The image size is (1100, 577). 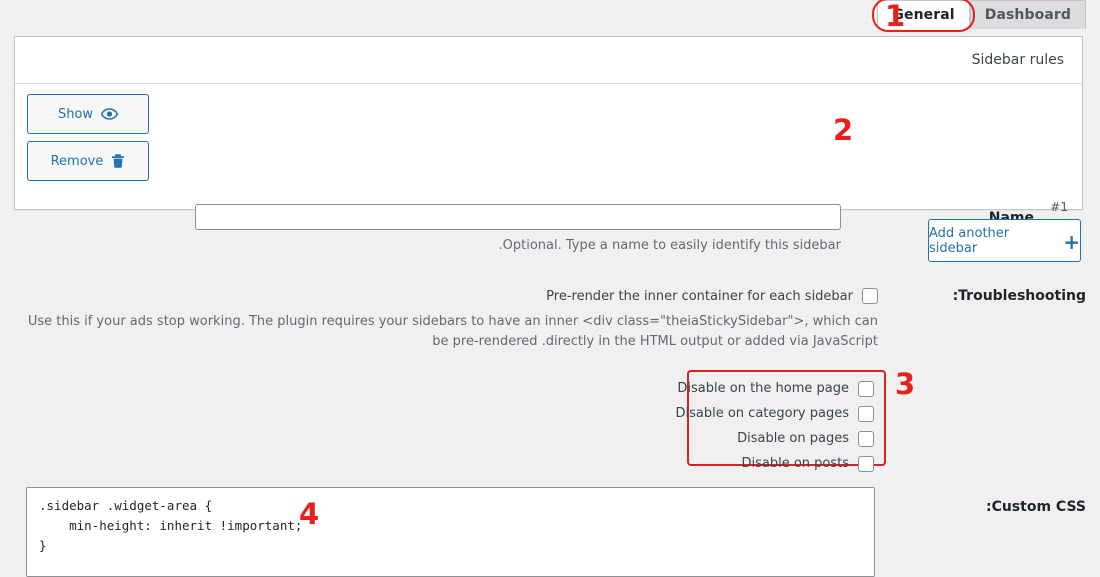 What do you see at coordinates (1019, 296) in the screenshot?
I see `troubleshooting-heading: :Troubleshooting` at bounding box center [1019, 296].